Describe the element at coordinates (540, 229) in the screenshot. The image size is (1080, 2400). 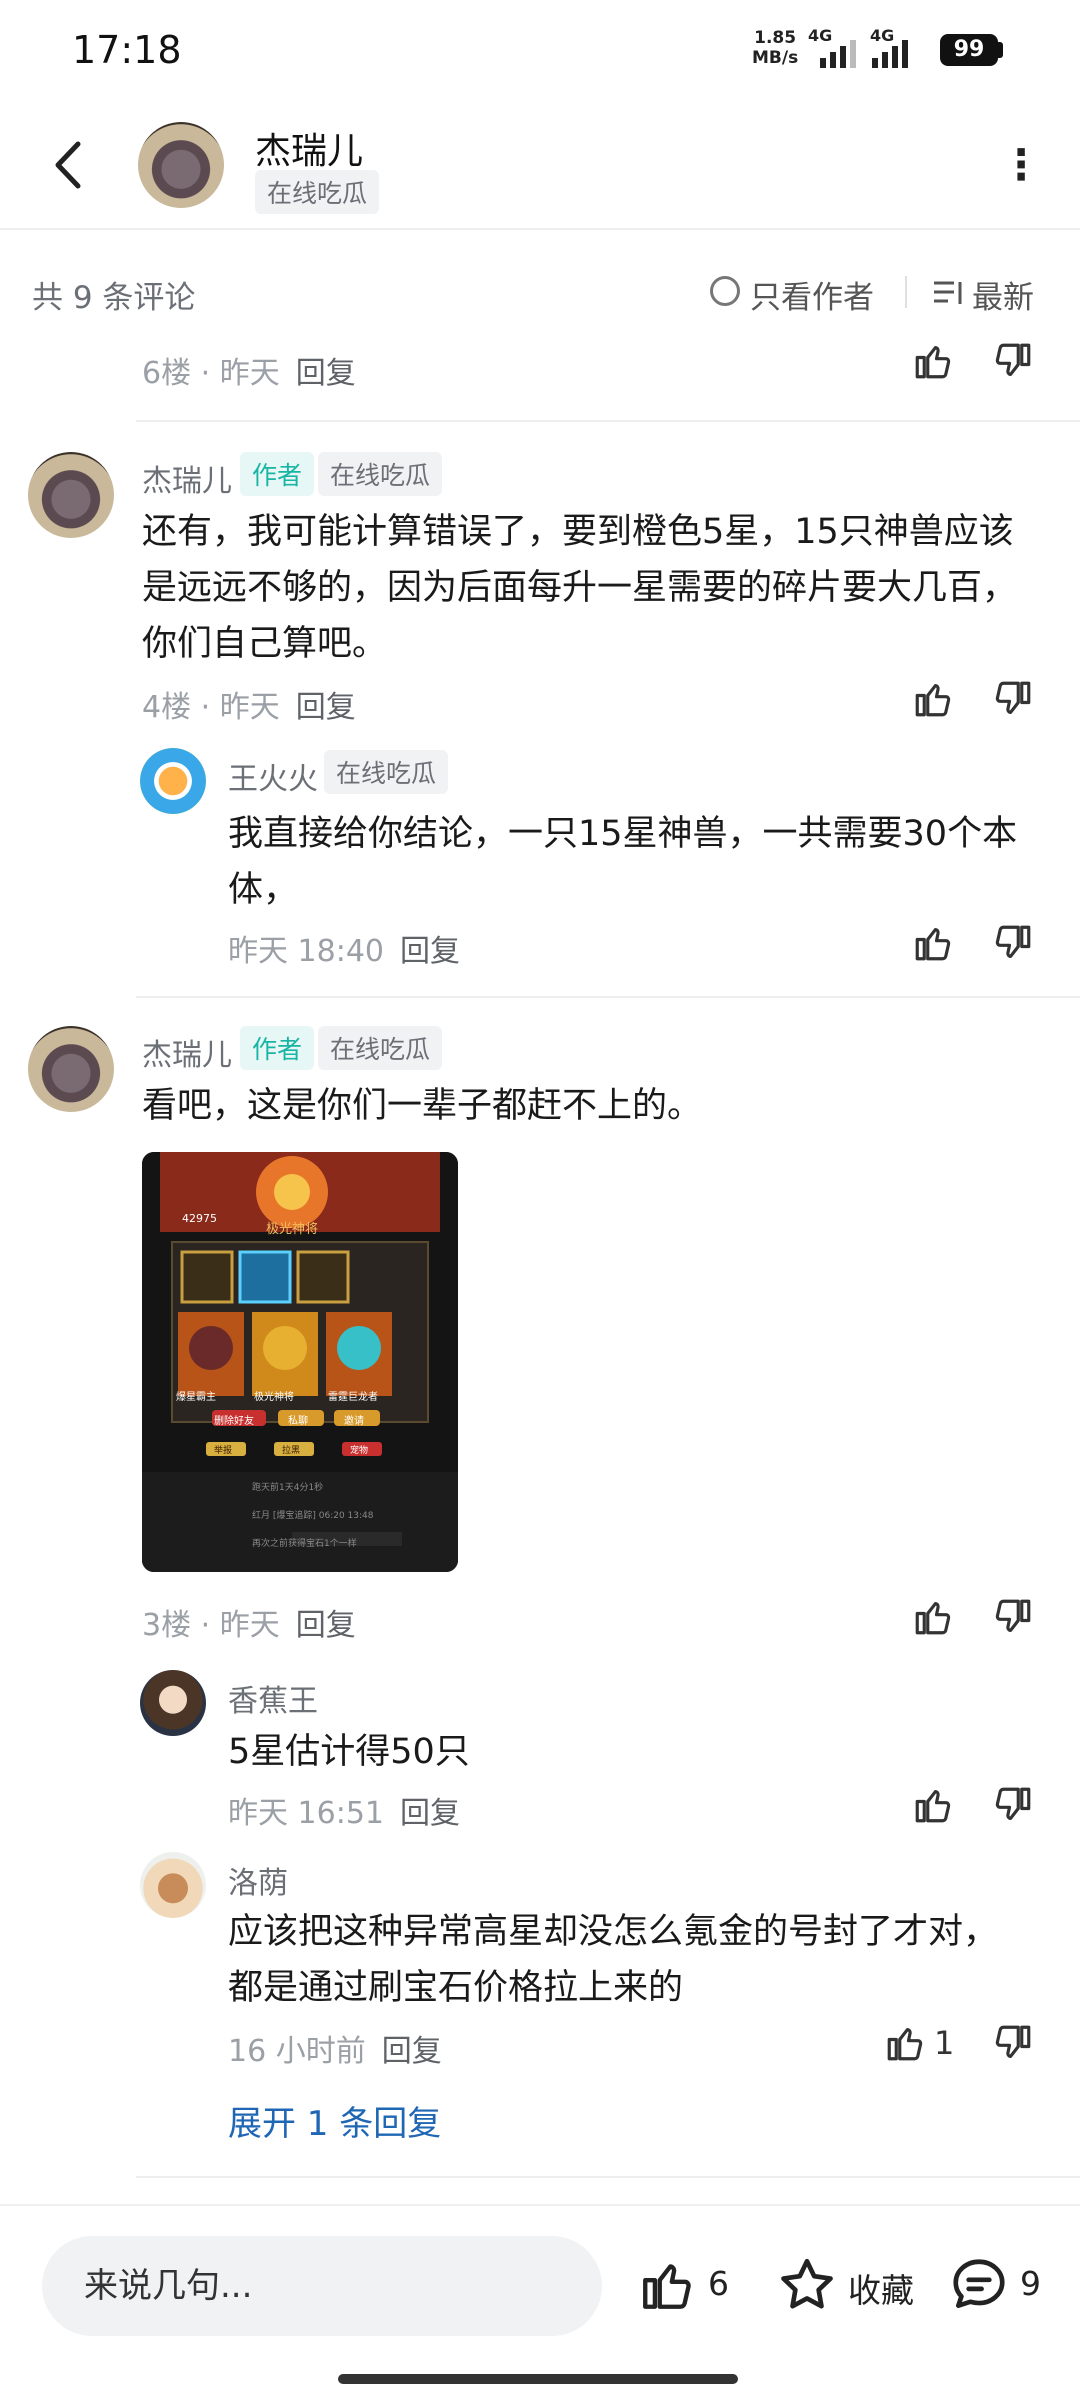
I see `header-divider` at that location.